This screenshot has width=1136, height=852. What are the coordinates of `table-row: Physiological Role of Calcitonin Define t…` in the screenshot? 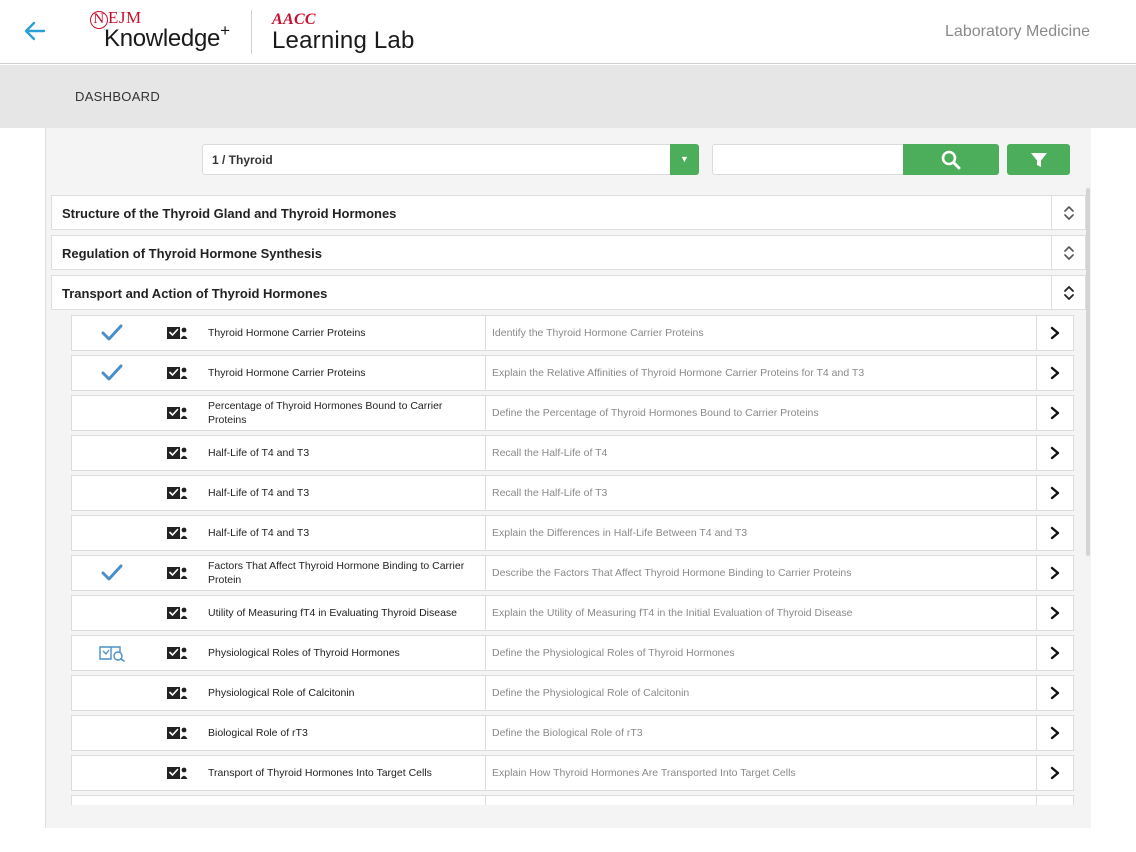 It's located at (572, 693).